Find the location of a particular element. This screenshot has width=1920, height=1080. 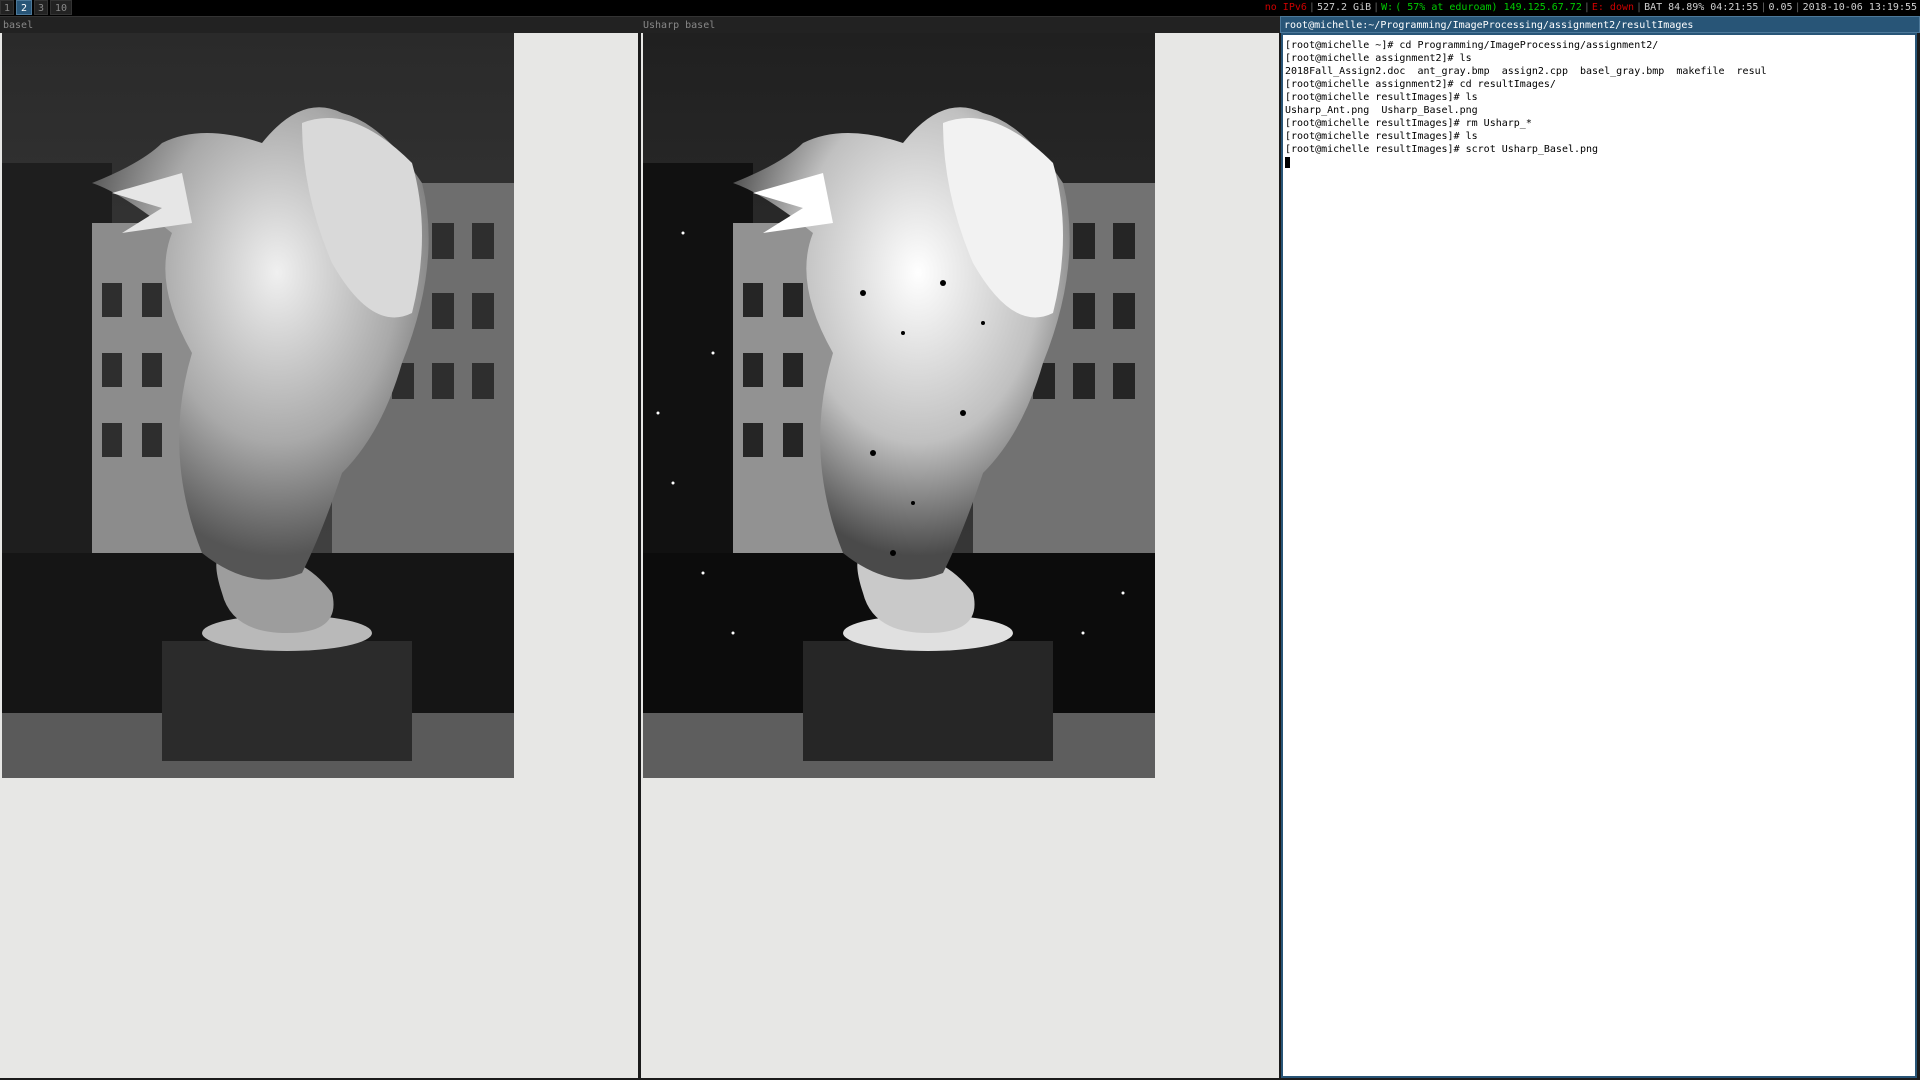

ethernet-status: E: down is located at coordinates (1613, 7).